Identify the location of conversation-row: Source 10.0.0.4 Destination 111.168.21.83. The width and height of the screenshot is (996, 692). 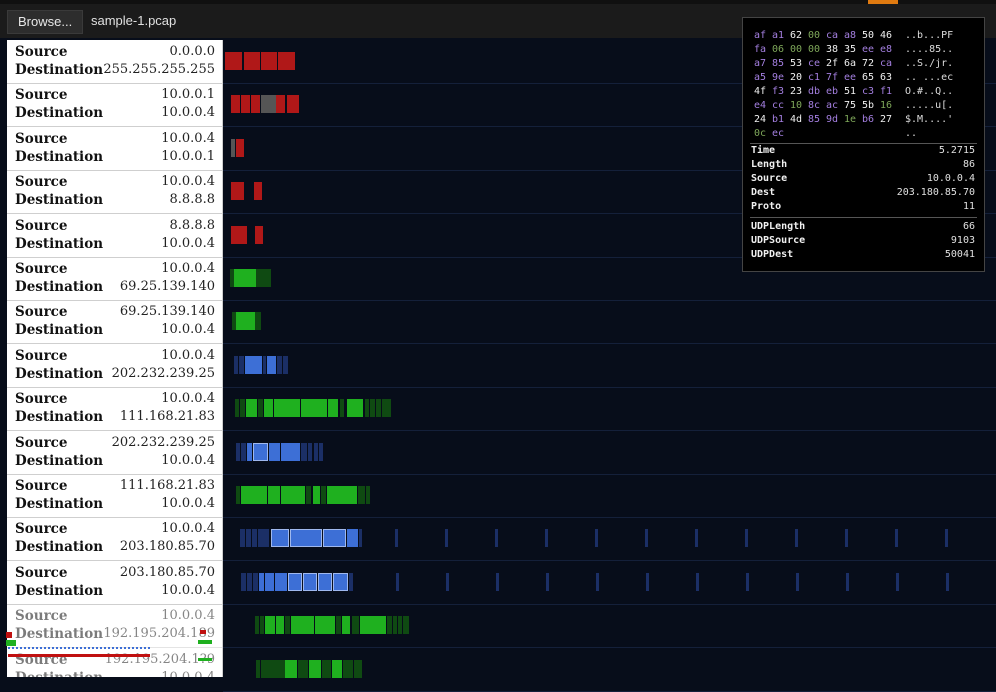
(114, 409).